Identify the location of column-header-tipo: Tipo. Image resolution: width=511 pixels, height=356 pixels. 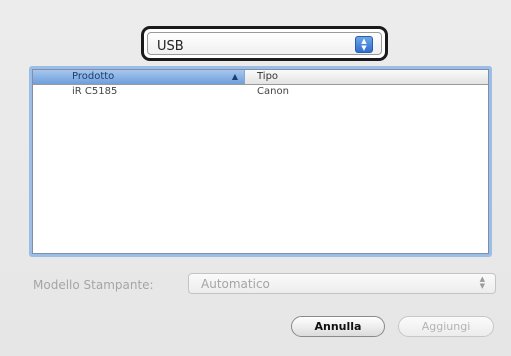
(267, 77).